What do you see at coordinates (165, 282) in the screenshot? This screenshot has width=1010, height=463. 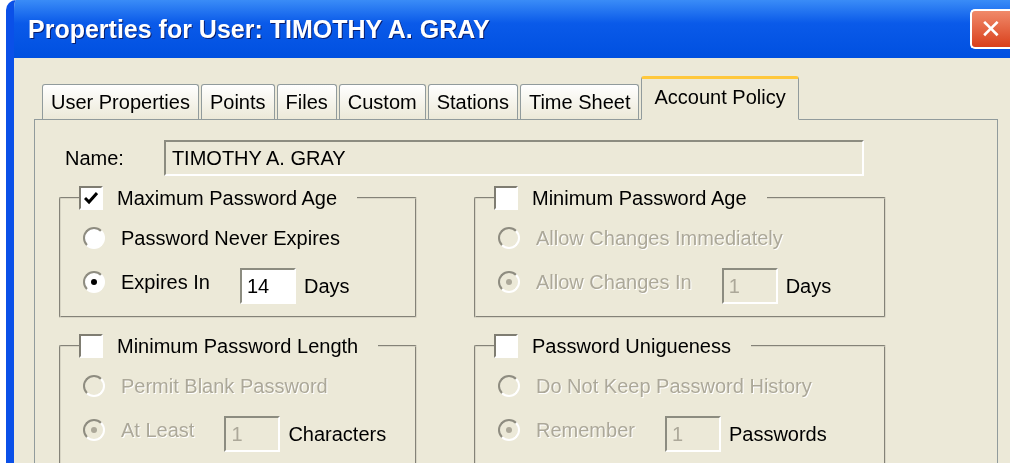 I see `option-label: Expires In` at bounding box center [165, 282].